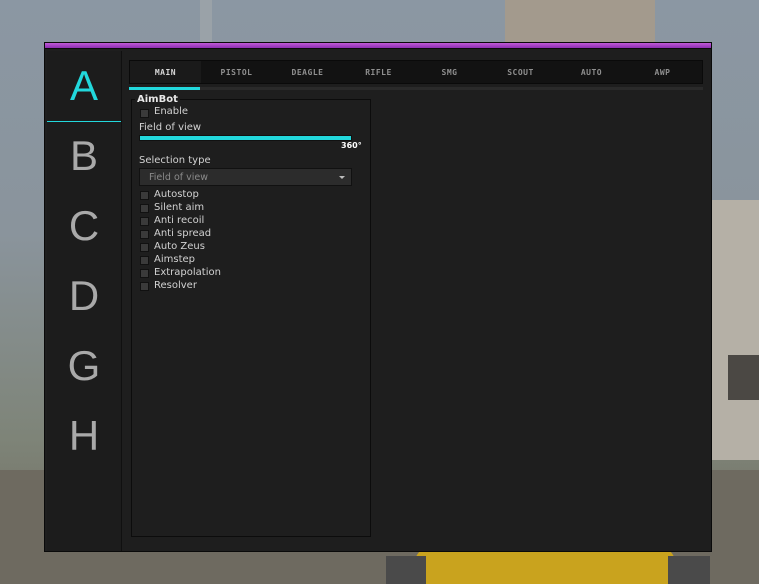 Image resolution: width=759 pixels, height=584 pixels. Describe the element at coordinates (84, 296) in the screenshot. I see `sidebar-item-d: D` at that location.